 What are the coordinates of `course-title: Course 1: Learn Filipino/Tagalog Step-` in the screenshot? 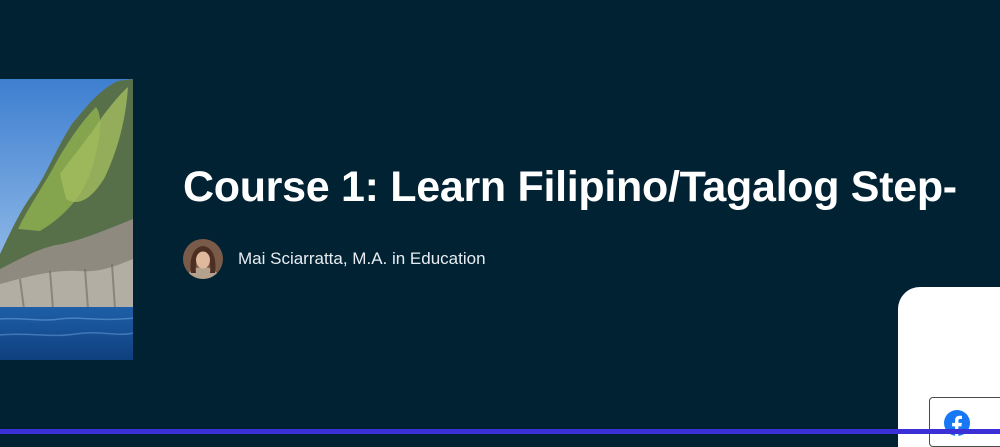 It's located at (570, 187).